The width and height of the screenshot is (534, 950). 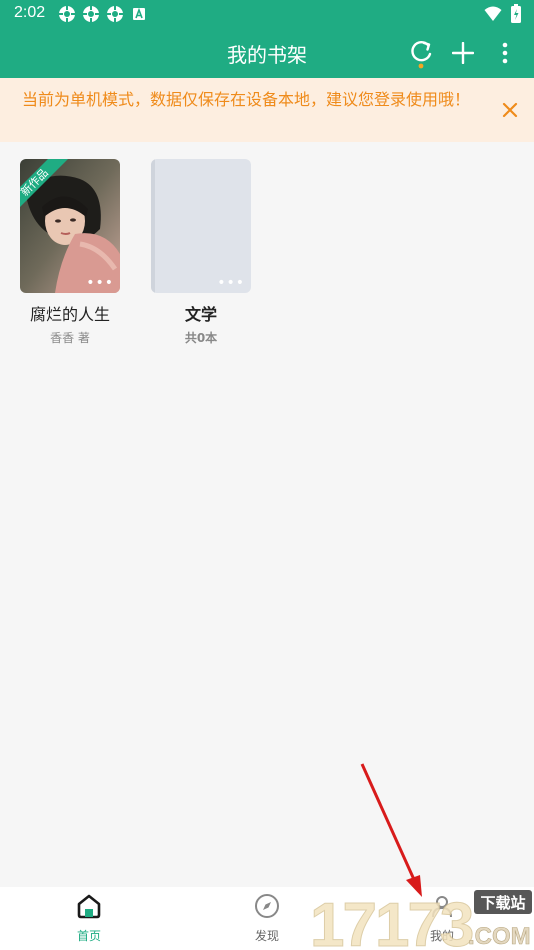 I want to click on tab-home: 首页, so click(x=89, y=918).